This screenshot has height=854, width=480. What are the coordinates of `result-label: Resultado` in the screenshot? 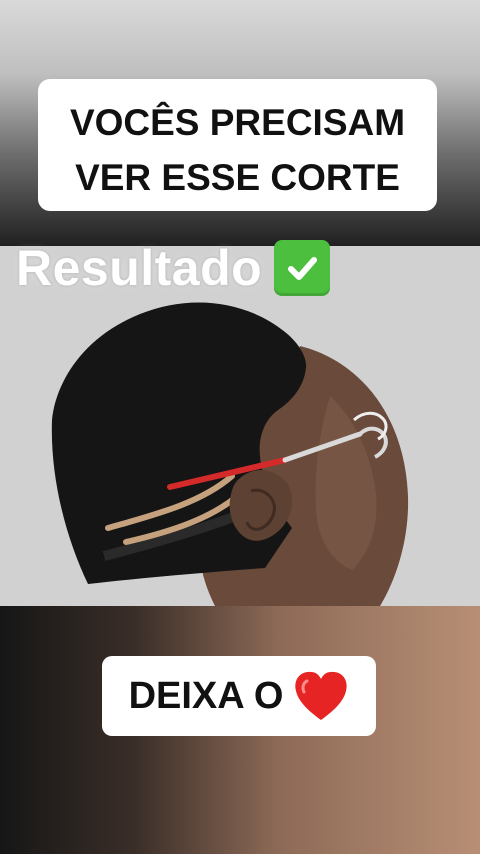 It's located at (173, 268).